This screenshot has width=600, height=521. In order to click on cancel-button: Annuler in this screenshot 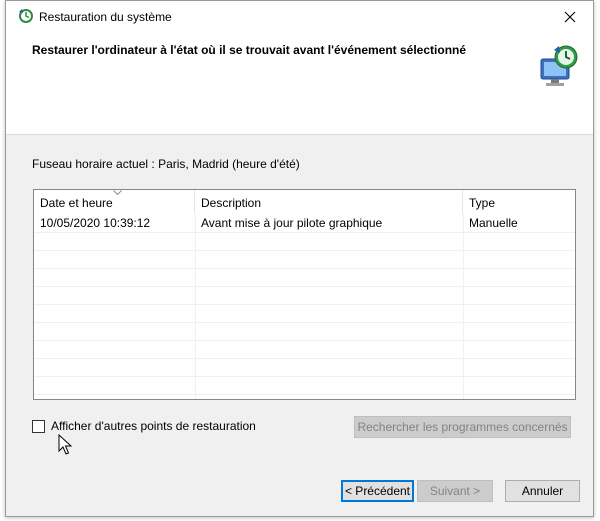, I will do `click(542, 491)`.